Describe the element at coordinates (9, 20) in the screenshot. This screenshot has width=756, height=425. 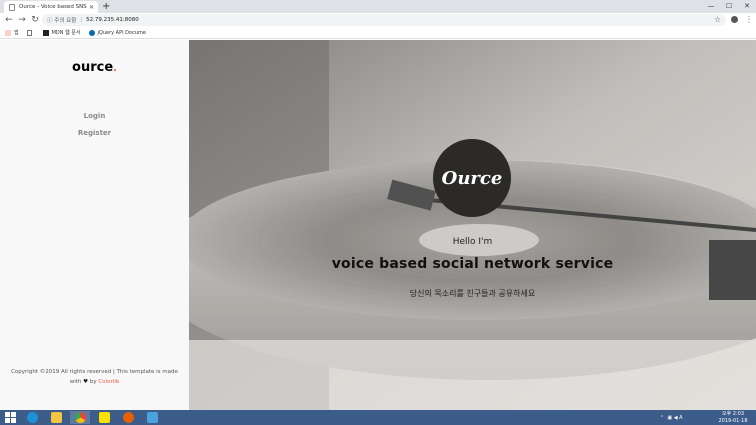
I see `back-icon: ←` at that location.